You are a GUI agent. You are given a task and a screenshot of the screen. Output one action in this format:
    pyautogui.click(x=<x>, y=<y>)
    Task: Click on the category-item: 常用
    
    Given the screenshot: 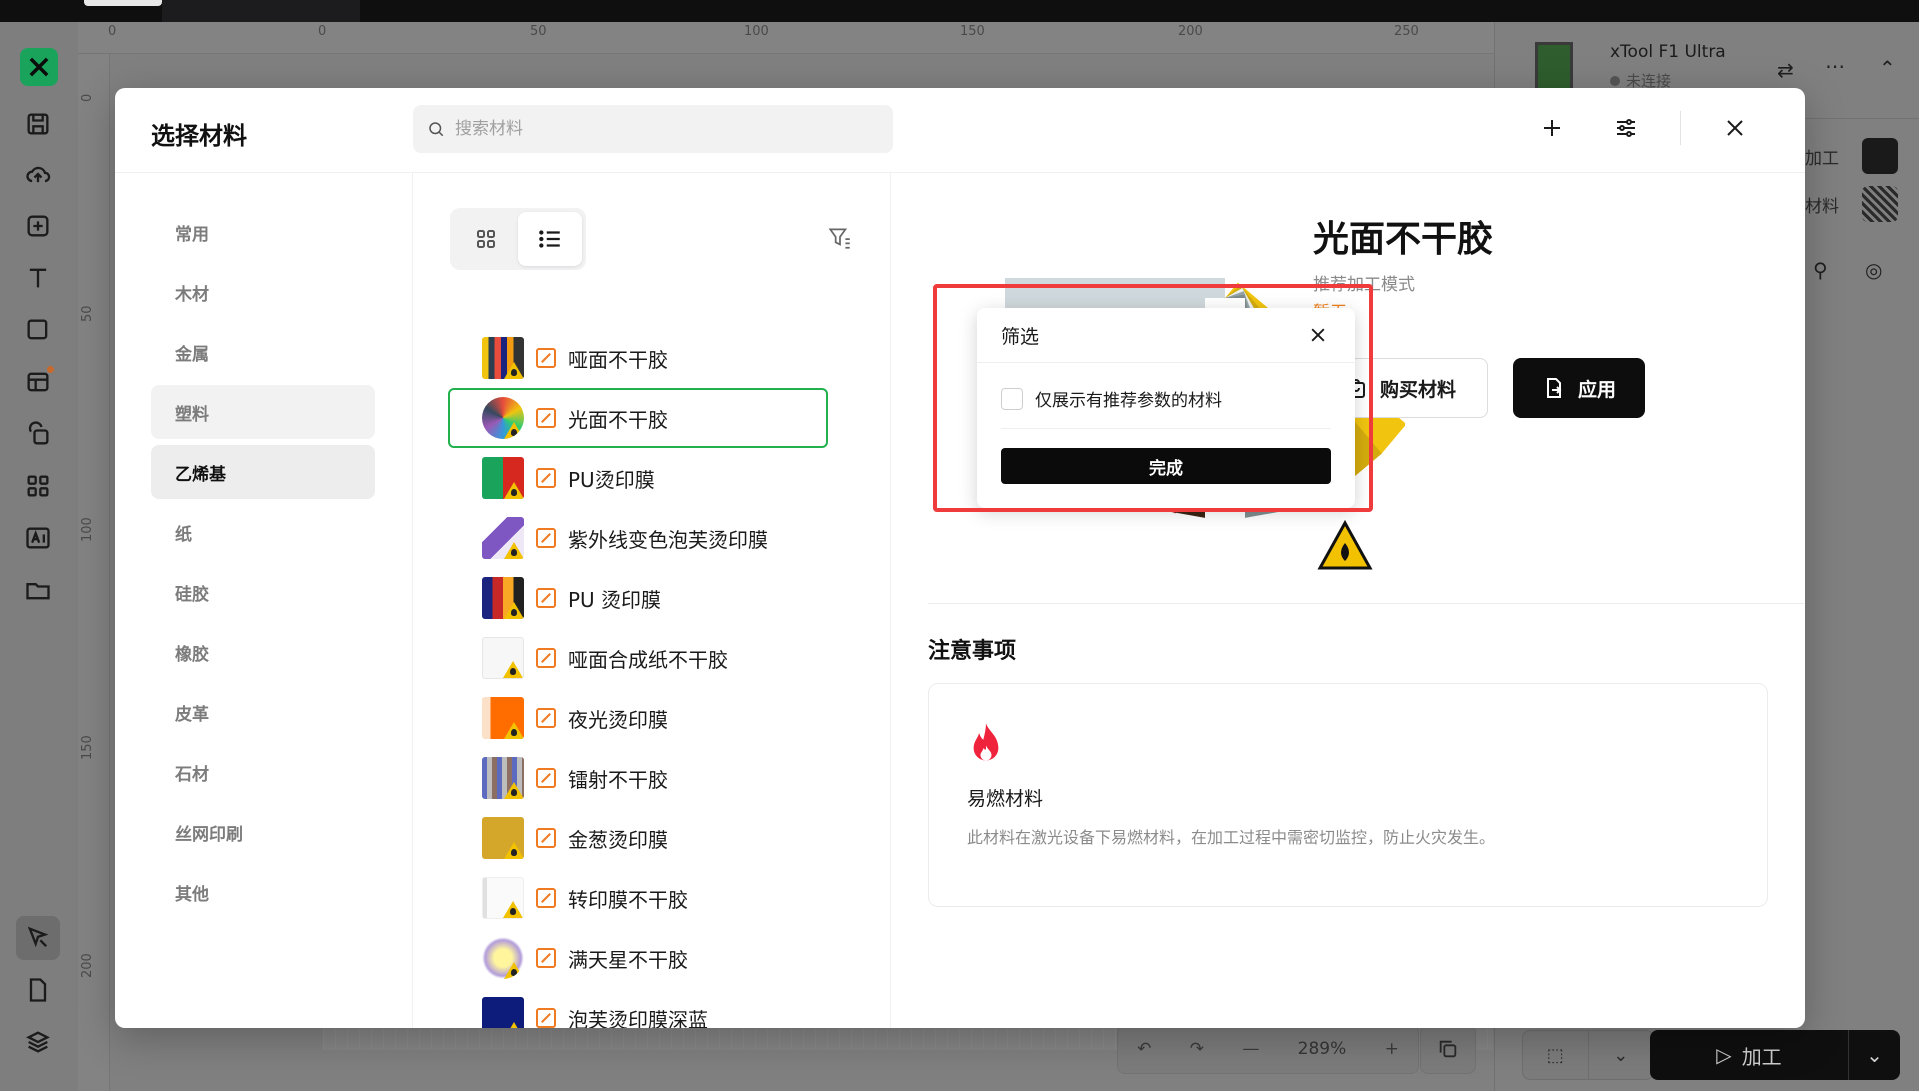 What is the action you would take?
    pyautogui.click(x=263, y=232)
    